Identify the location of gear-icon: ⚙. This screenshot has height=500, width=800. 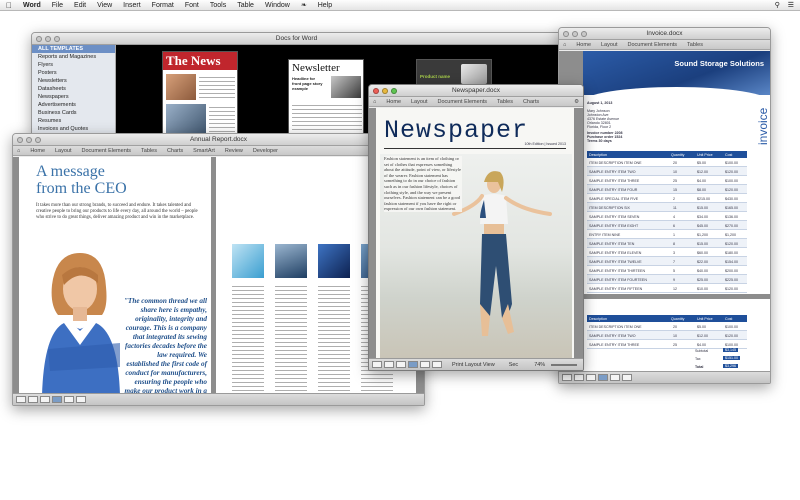
(576, 102).